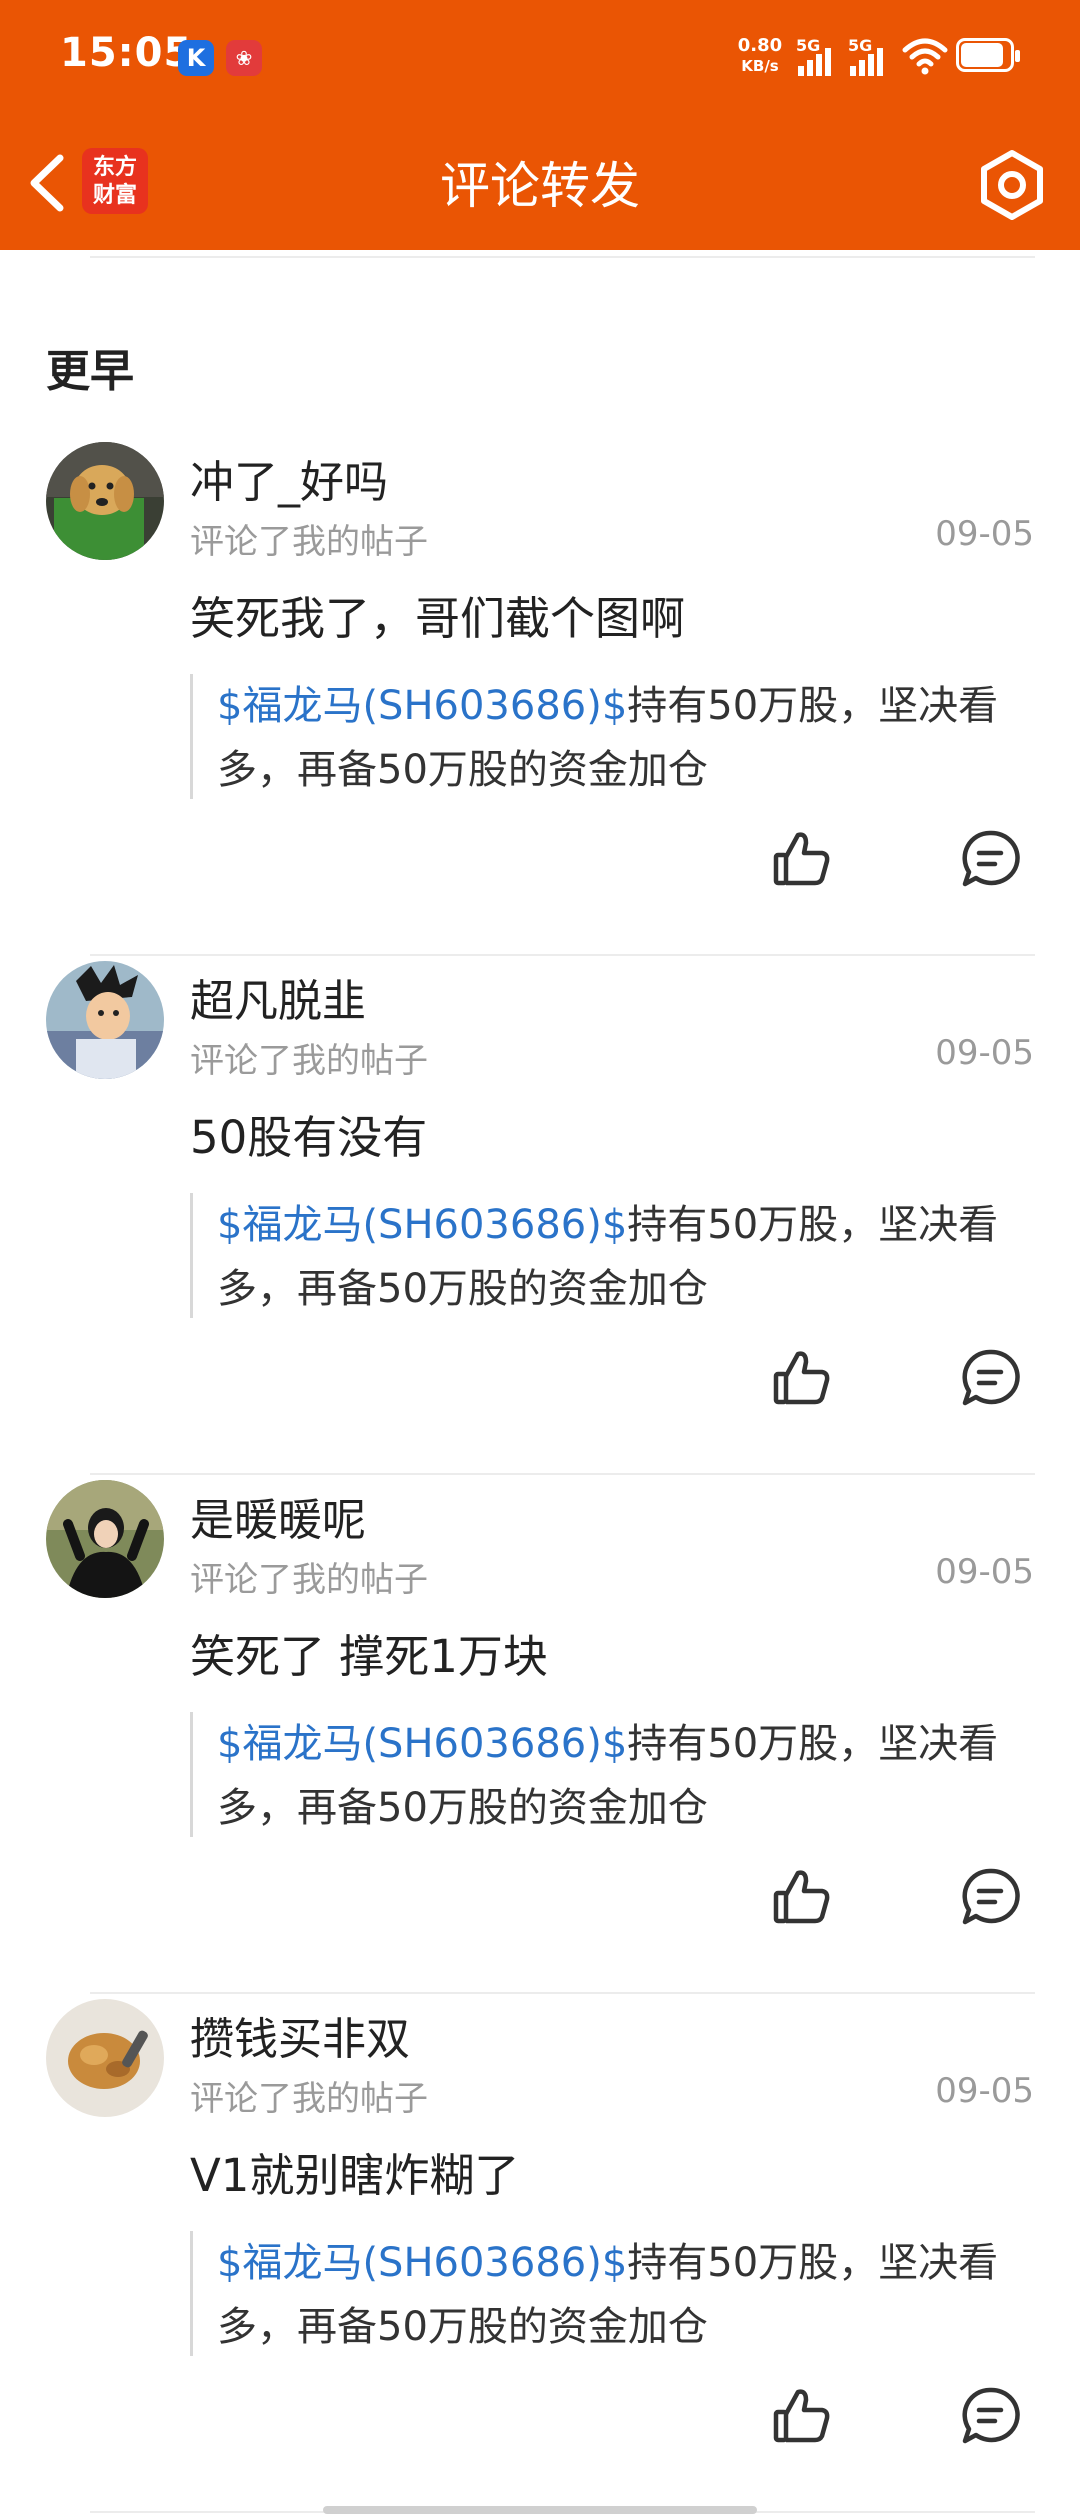 The height and width of the screenshot is (2520, 1080). I want to click on comment-text: V1就别瞎炸糊了, so click(355, 2175).